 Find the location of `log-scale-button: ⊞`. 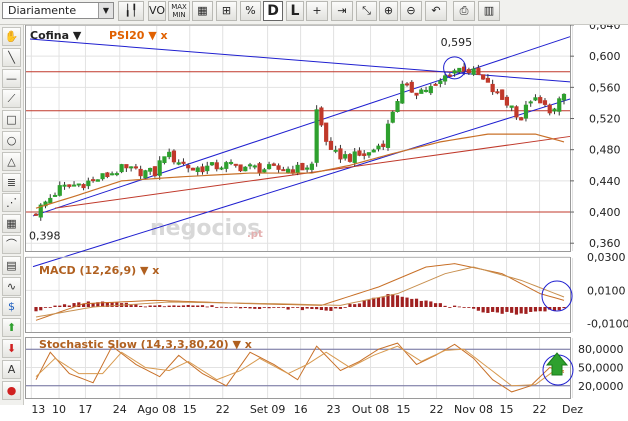

log-scale-button: ⊞ is located at coordinates (226, 11).